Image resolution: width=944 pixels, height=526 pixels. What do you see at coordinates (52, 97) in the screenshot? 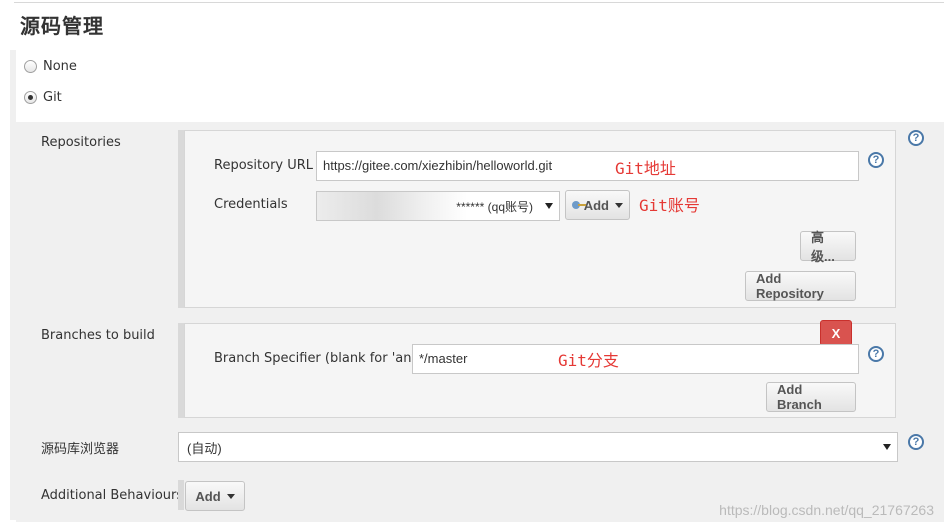
I see `radio-git-label: Git` at bounding box center [52, 97].